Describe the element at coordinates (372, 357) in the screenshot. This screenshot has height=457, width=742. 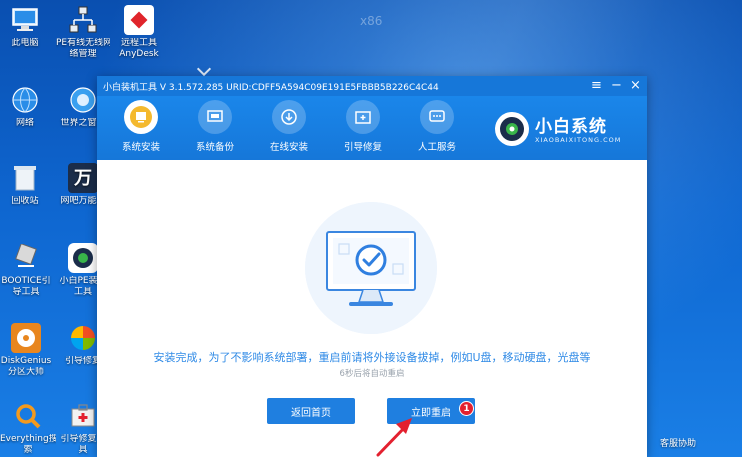
I see `install-complete-message: 安装完成，为了不影响系统部署，重启前请将外接设备拔掉，例如U盘，移动硬盘，光盘等` at that location.